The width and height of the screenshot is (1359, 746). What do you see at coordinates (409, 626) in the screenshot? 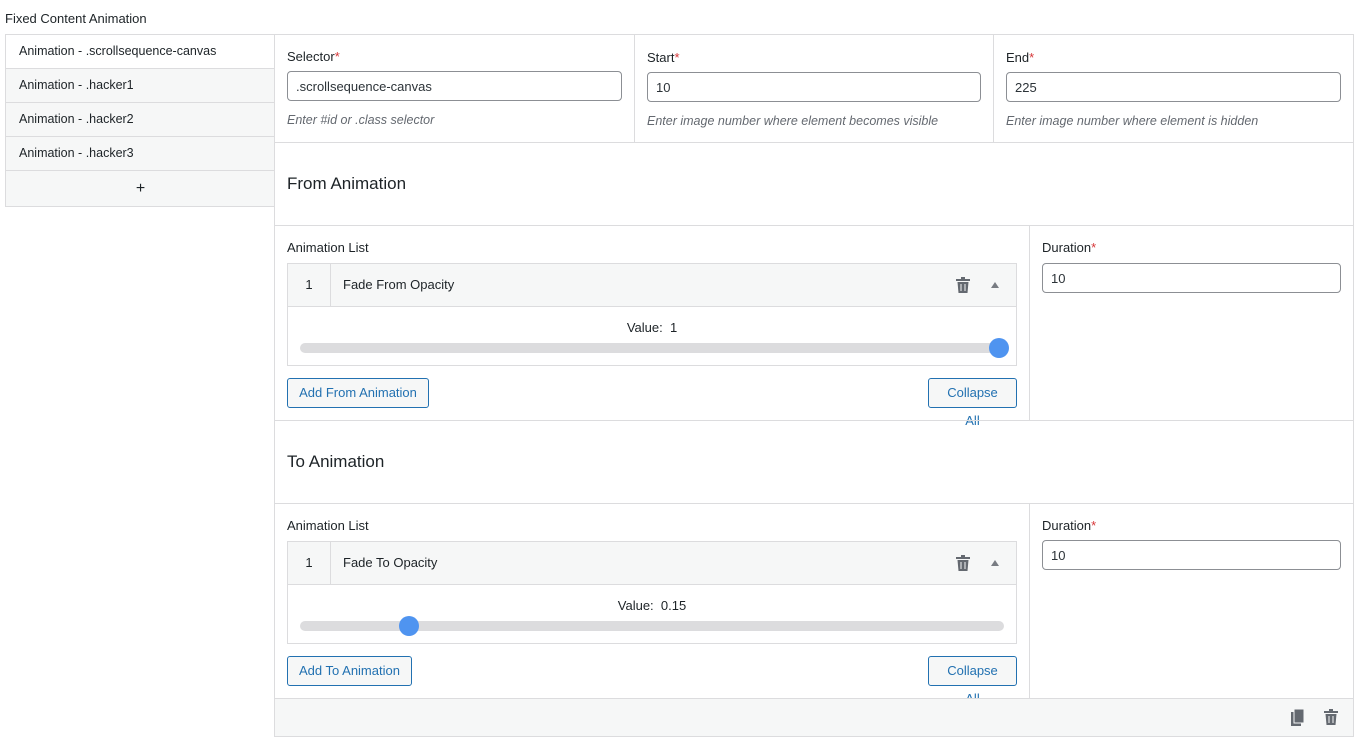
I see `to-slider-thumb` at bounding box center [409, 626].